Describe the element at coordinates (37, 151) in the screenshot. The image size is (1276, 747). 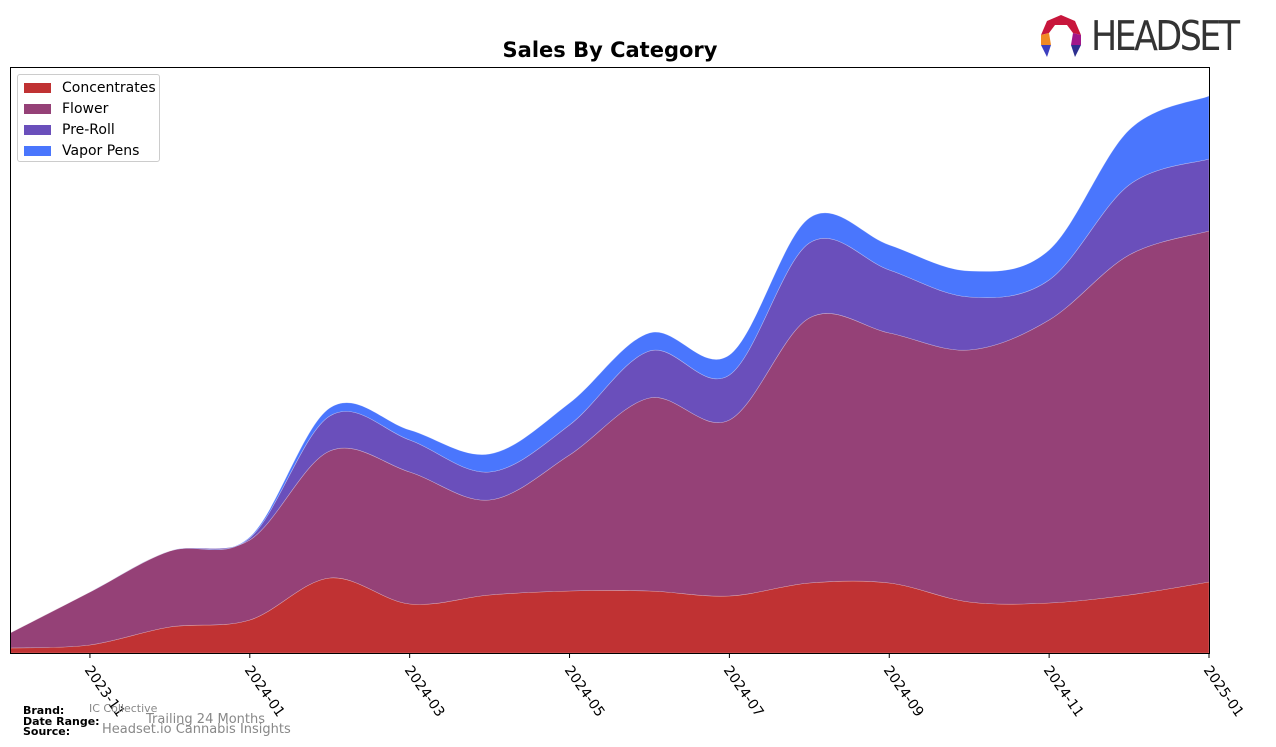
I see `legend-swatch-vapor-pens` at that location.